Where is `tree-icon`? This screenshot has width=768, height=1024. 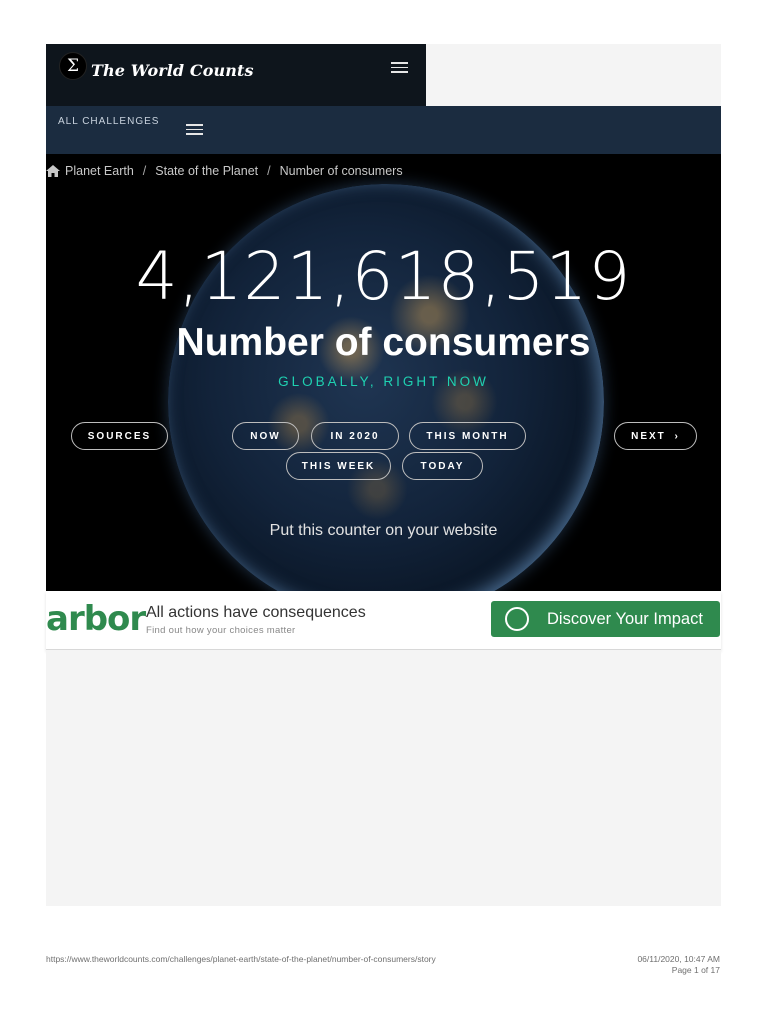
tree-icon is located at coordinates (517, 619).